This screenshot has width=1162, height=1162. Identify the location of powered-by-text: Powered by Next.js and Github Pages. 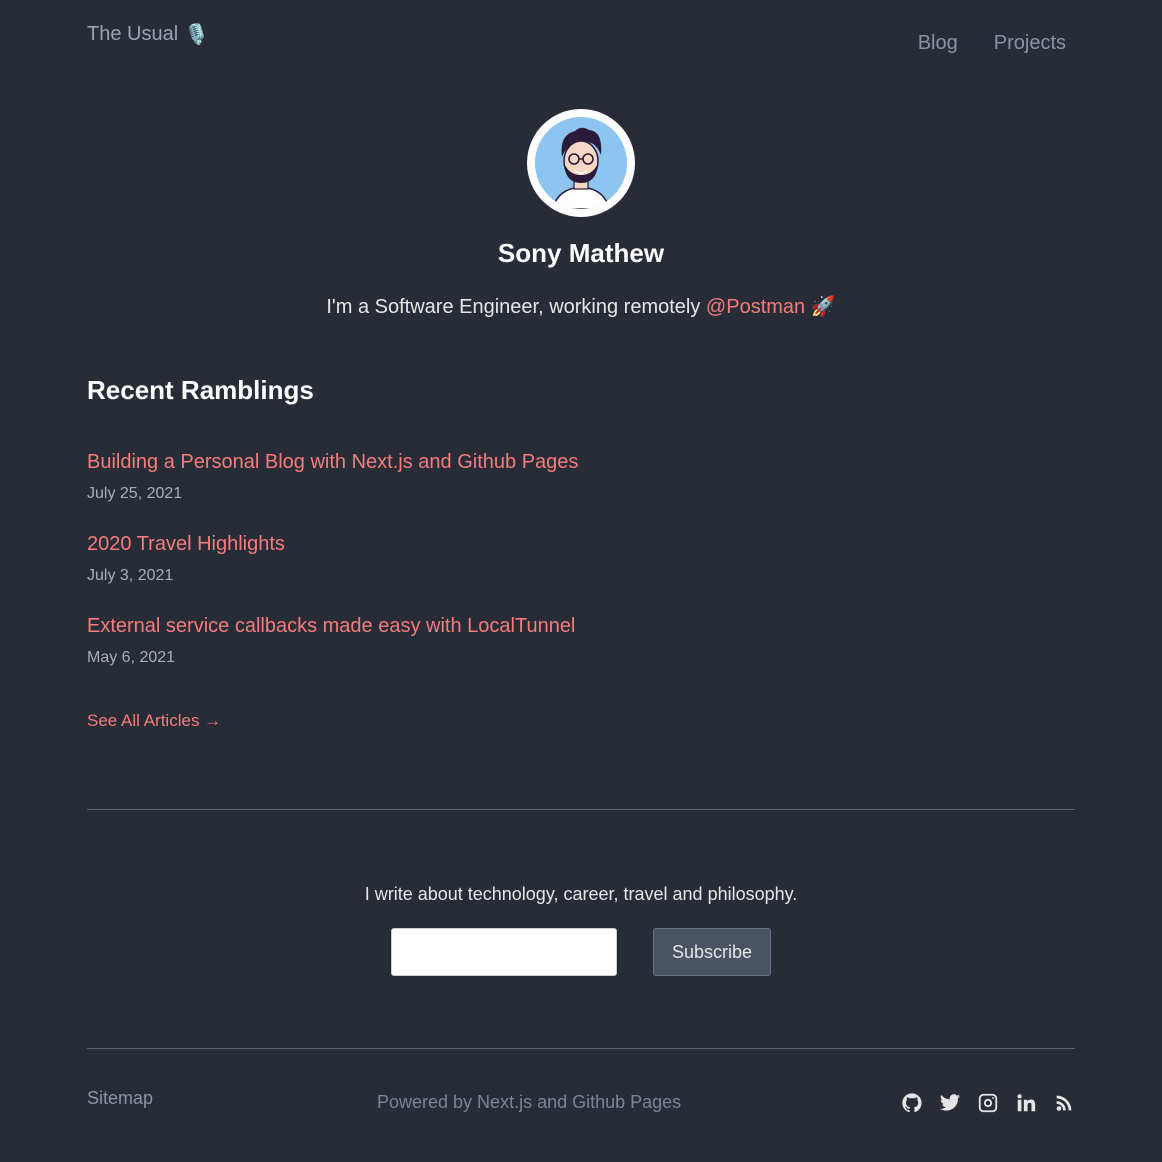
(529, 1102).